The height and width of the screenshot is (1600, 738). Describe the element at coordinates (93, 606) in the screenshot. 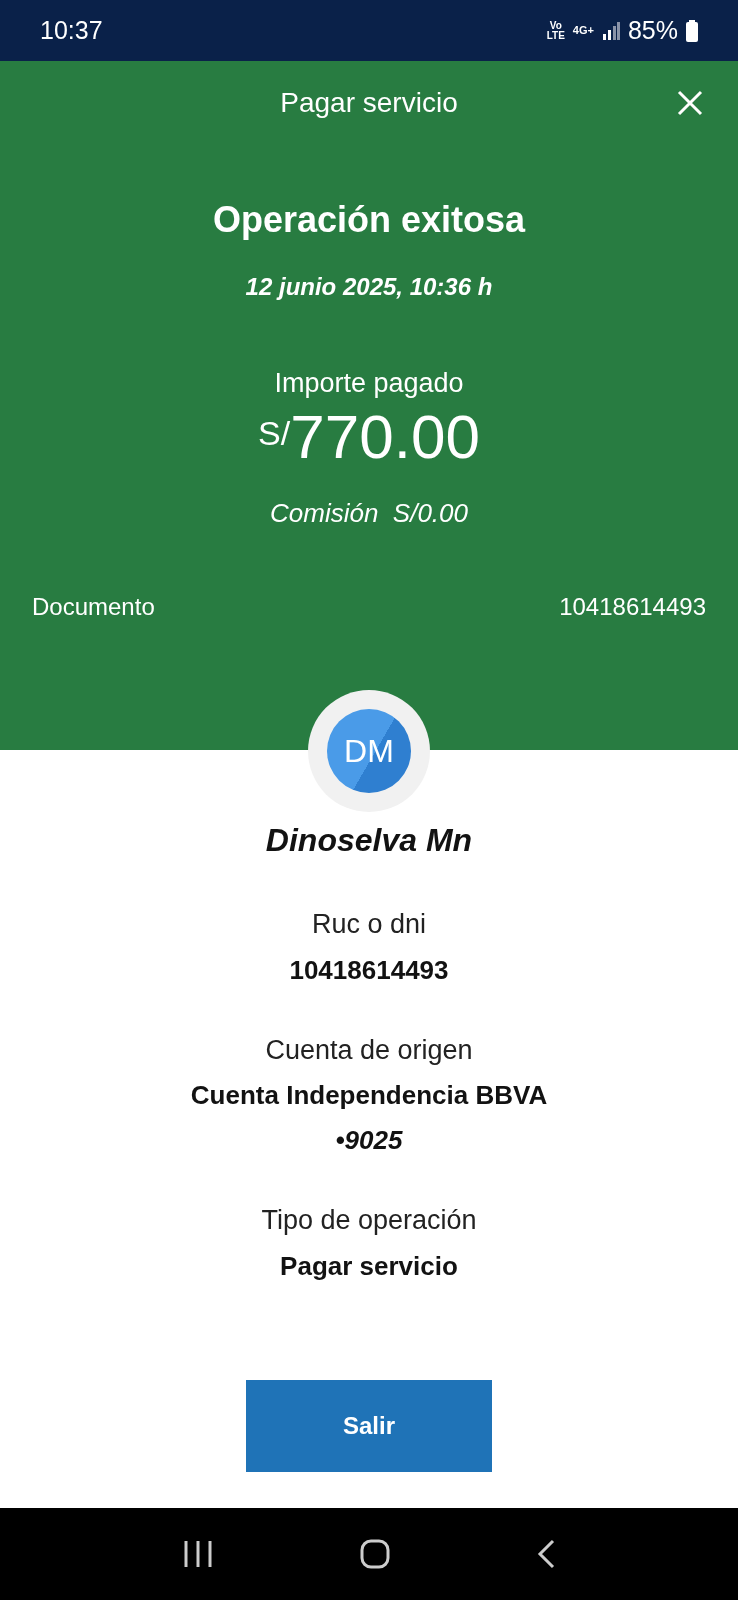

I see `document-label: Documento` at that location.